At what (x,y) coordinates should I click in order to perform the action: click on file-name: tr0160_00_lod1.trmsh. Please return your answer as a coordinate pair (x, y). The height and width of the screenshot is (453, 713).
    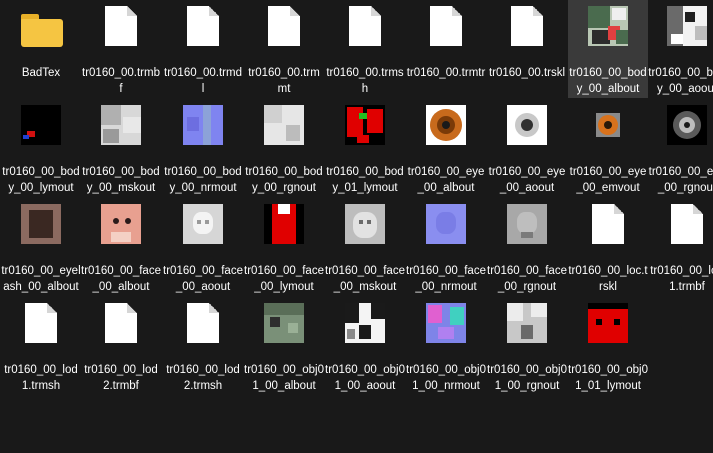
    Looking at the image, I should click on (41, 378).